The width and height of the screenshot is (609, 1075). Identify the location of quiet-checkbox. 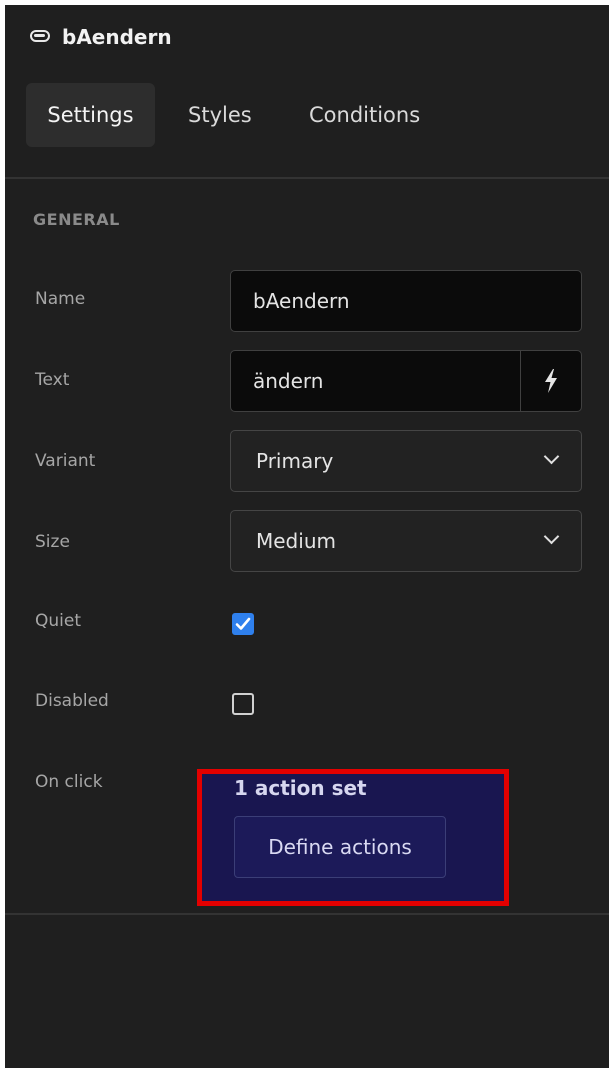
(243, 624).